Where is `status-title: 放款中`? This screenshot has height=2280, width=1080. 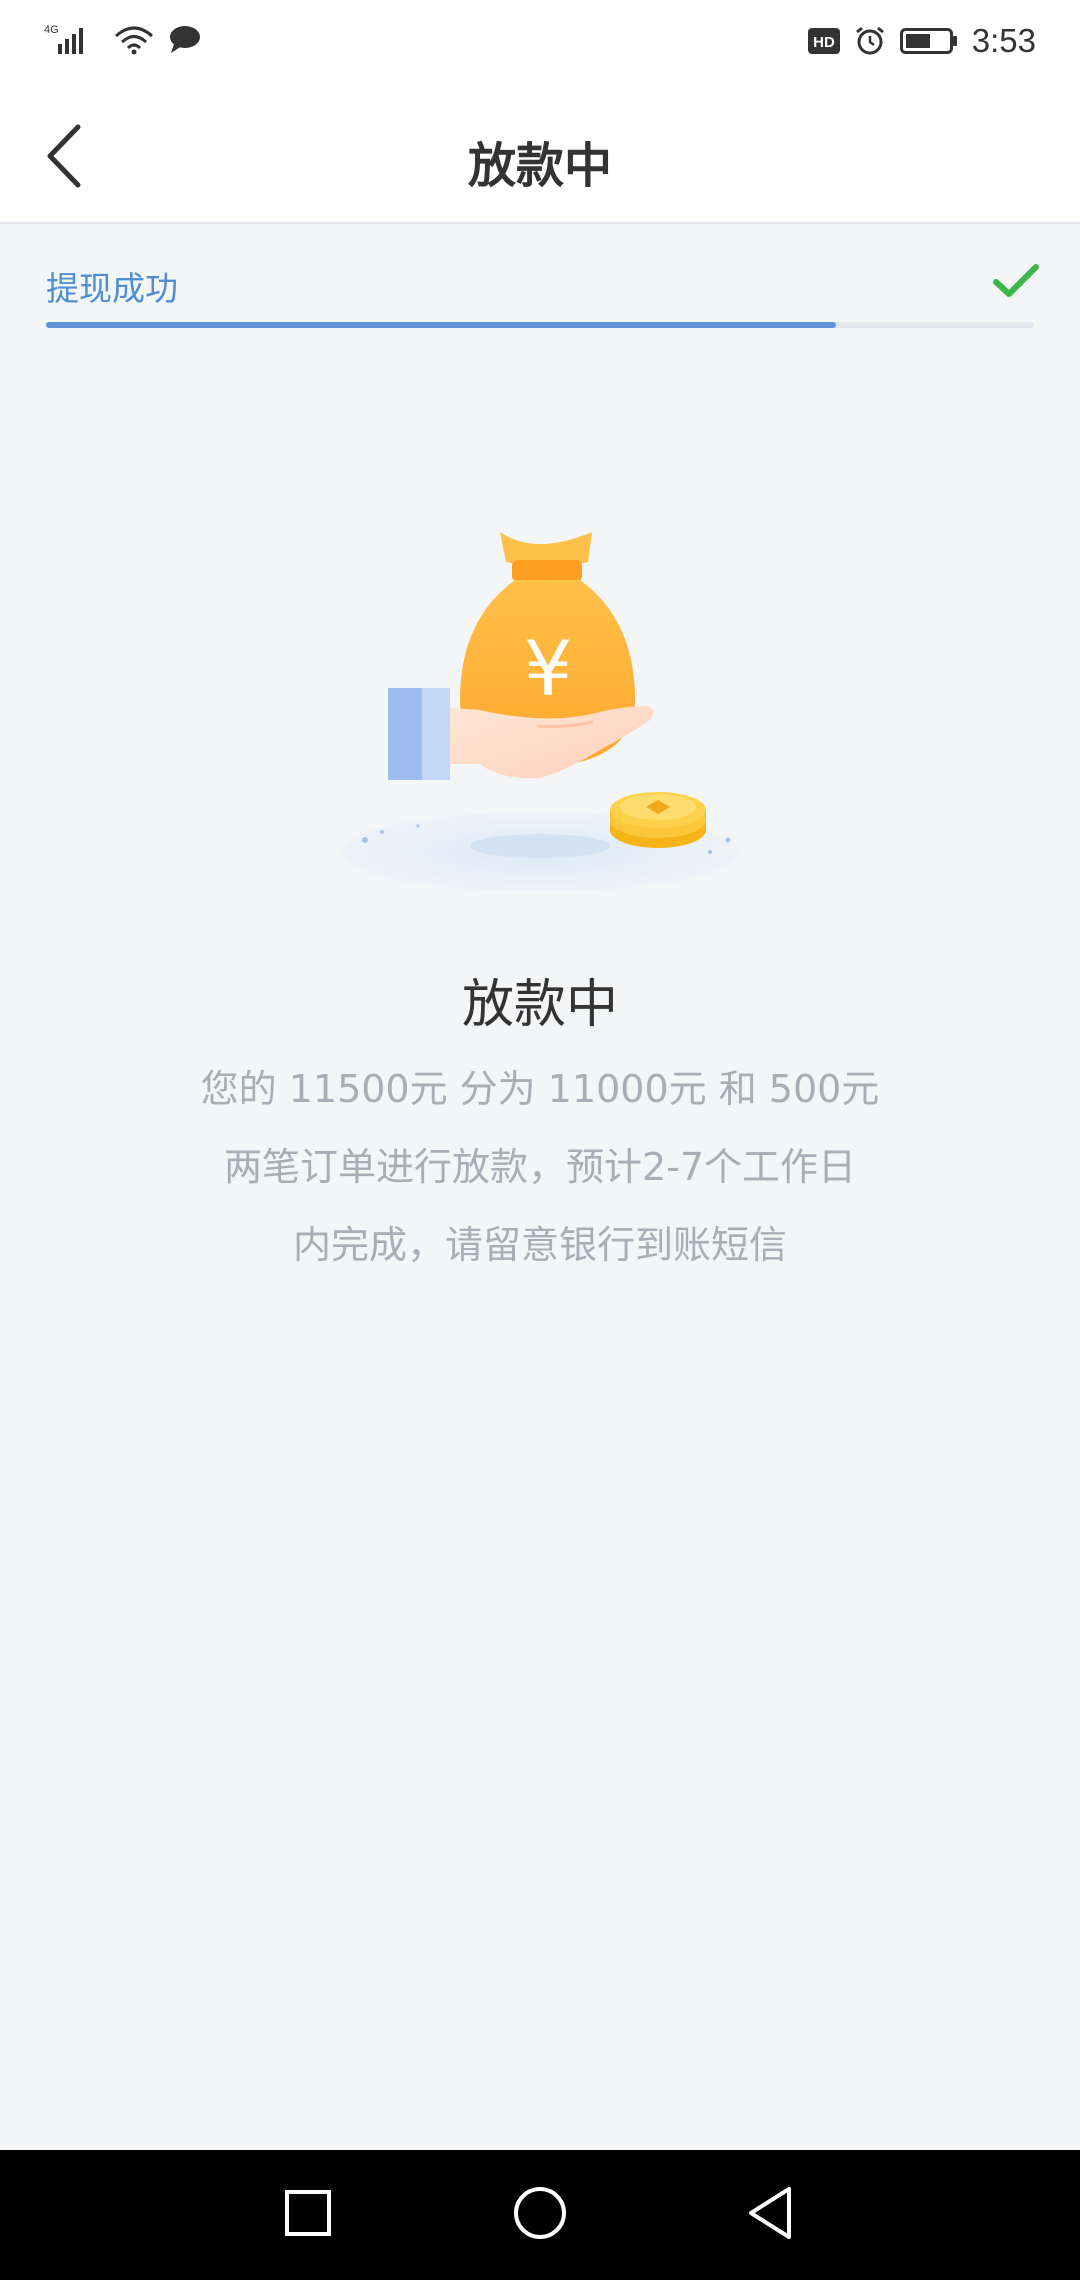 status-title: 放款中 is located at coordinates (539, 1005).